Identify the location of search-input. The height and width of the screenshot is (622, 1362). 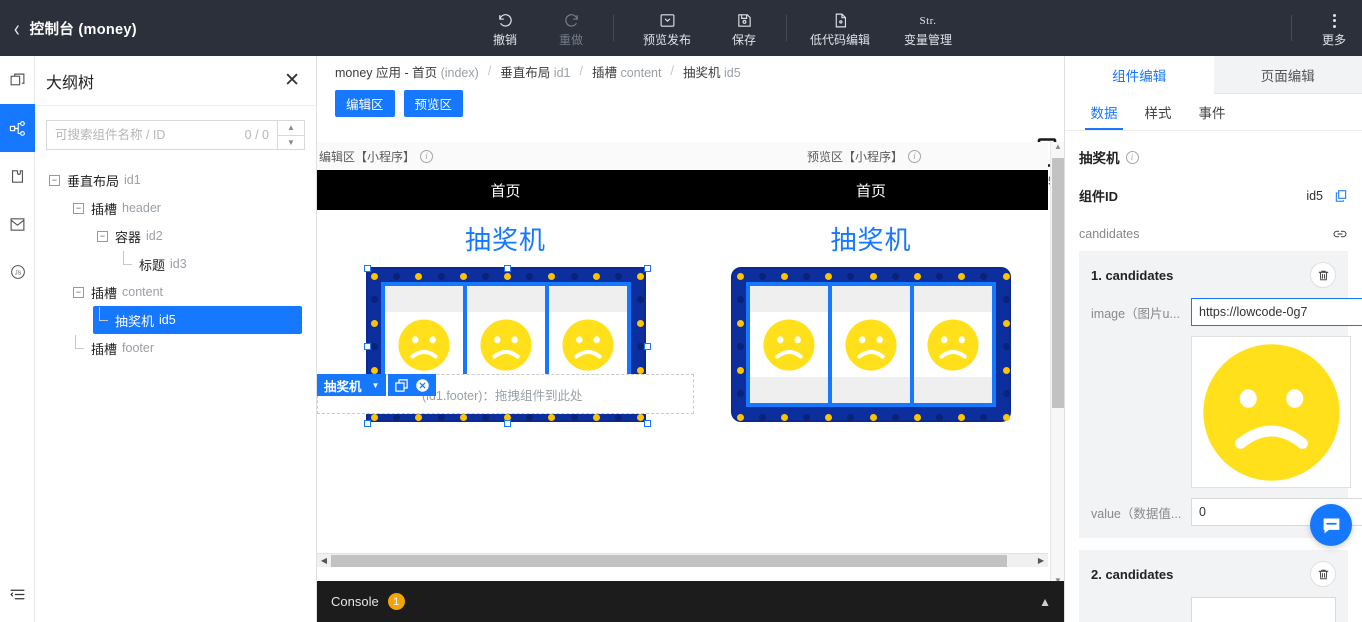
(150, 135).